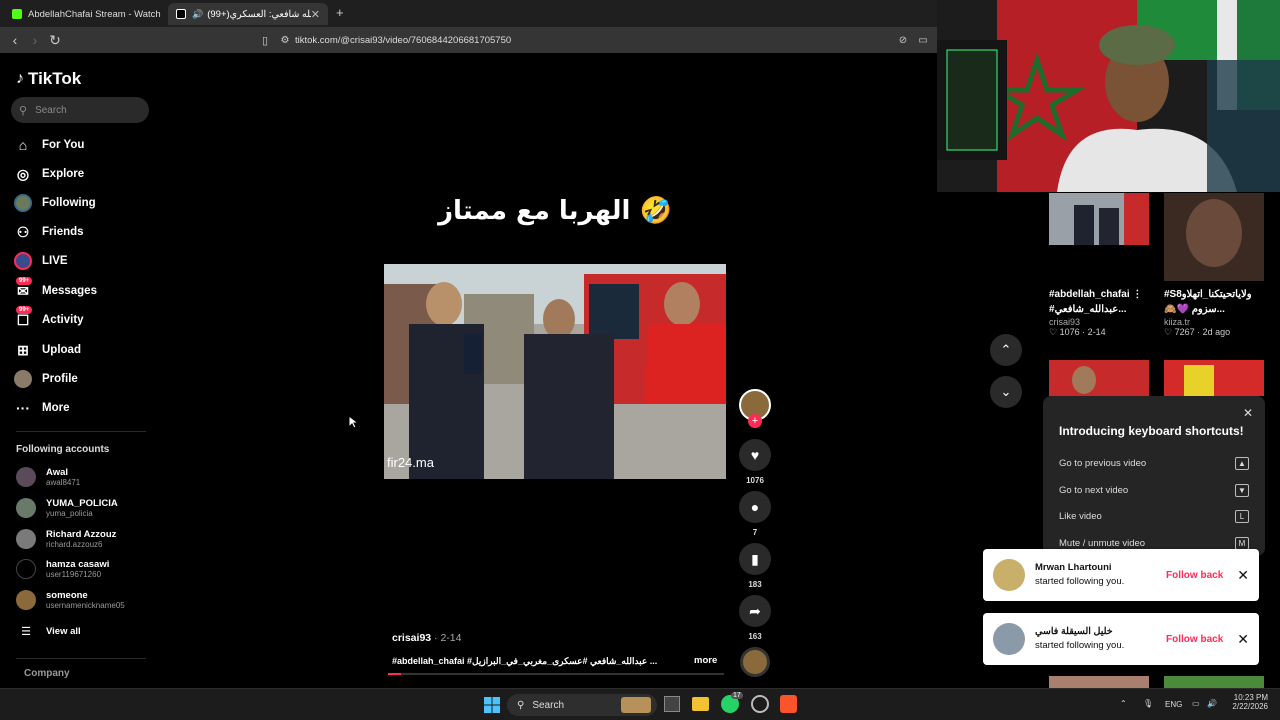  I want to click on author-name: crisai93, so click(411, 638).